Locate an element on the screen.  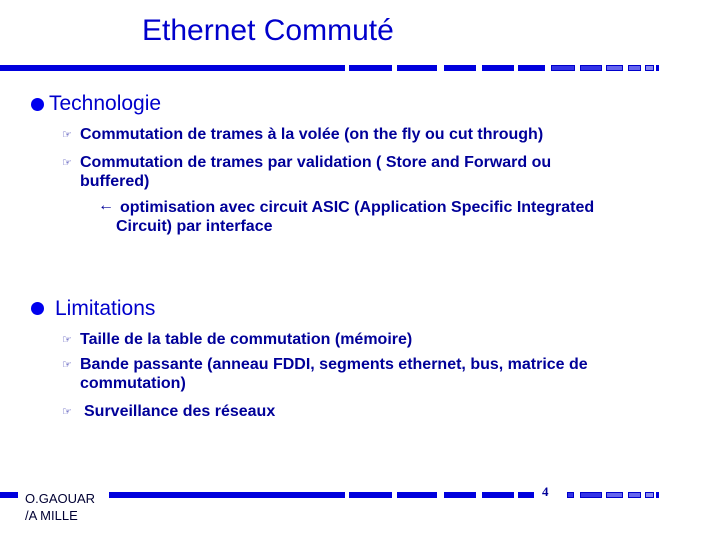
item-text: Surveillance des réseaux is located at coordinates (180, 411).